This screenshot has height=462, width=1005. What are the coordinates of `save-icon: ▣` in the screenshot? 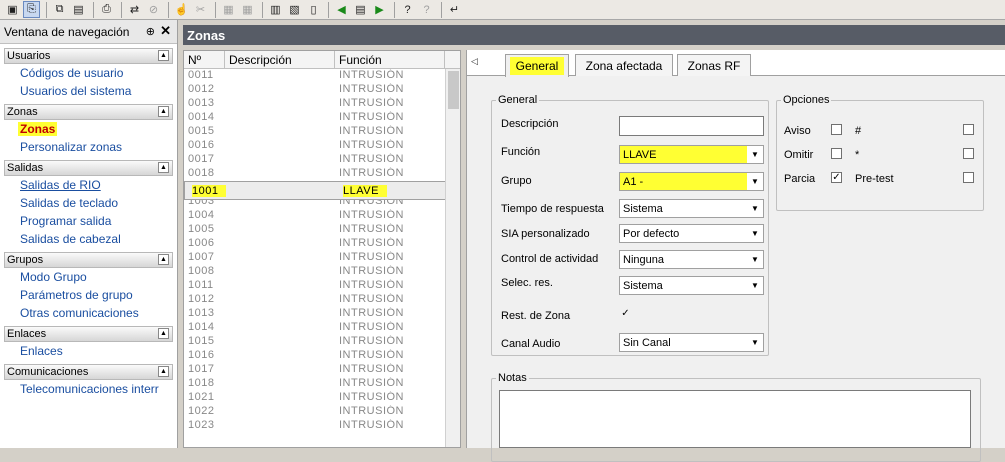 It's located at (12, 9).